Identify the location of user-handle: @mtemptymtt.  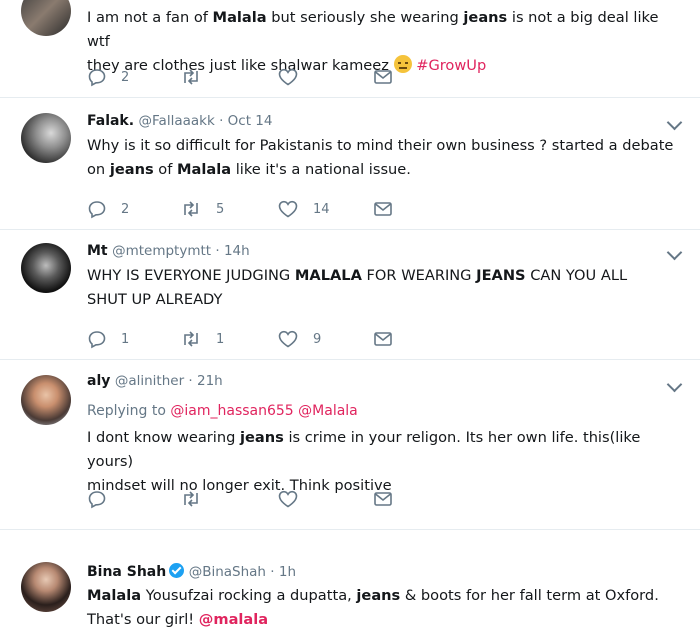
(161, 251).